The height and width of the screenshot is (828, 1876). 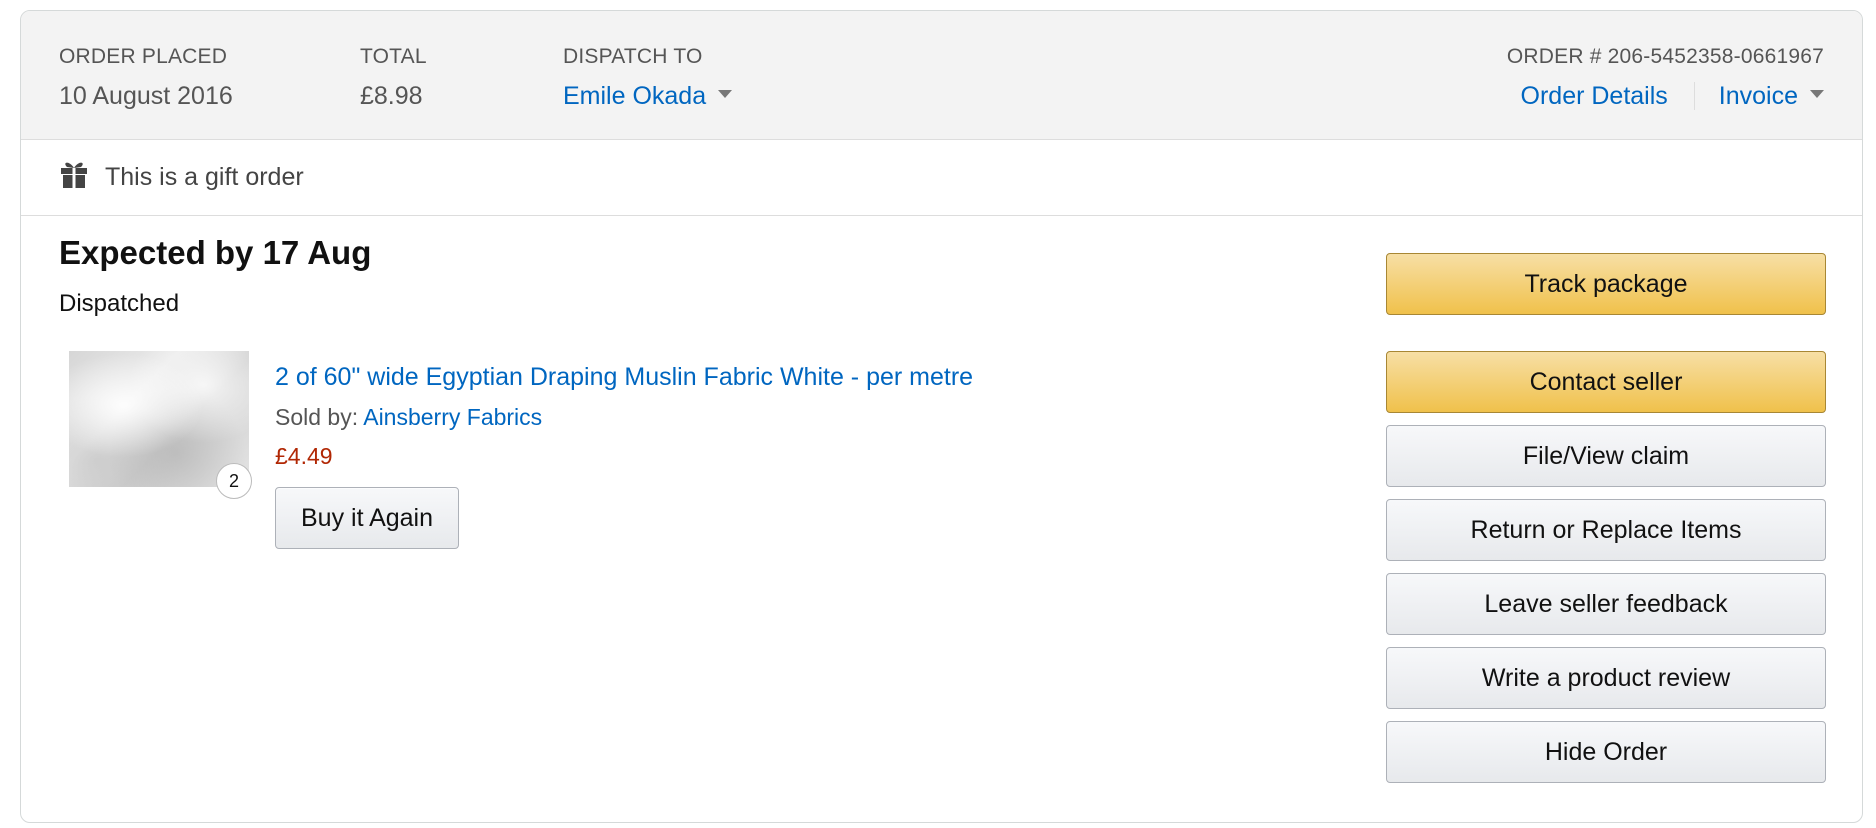 What do you see at coordinates (317, 417) in the screenshot?
I see `sold-by-label: Sold by:` at bounding box center [317, 417].